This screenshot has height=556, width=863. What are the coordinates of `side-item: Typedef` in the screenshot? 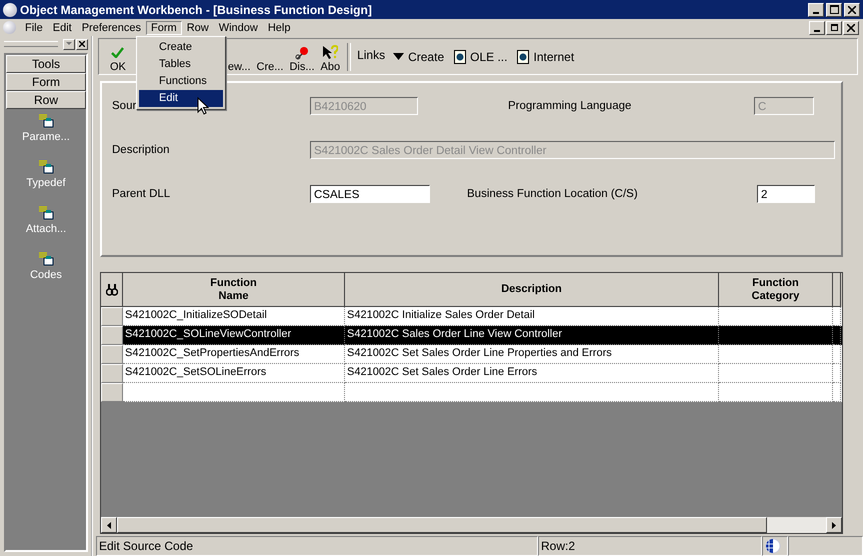 It's located at (46, 183).